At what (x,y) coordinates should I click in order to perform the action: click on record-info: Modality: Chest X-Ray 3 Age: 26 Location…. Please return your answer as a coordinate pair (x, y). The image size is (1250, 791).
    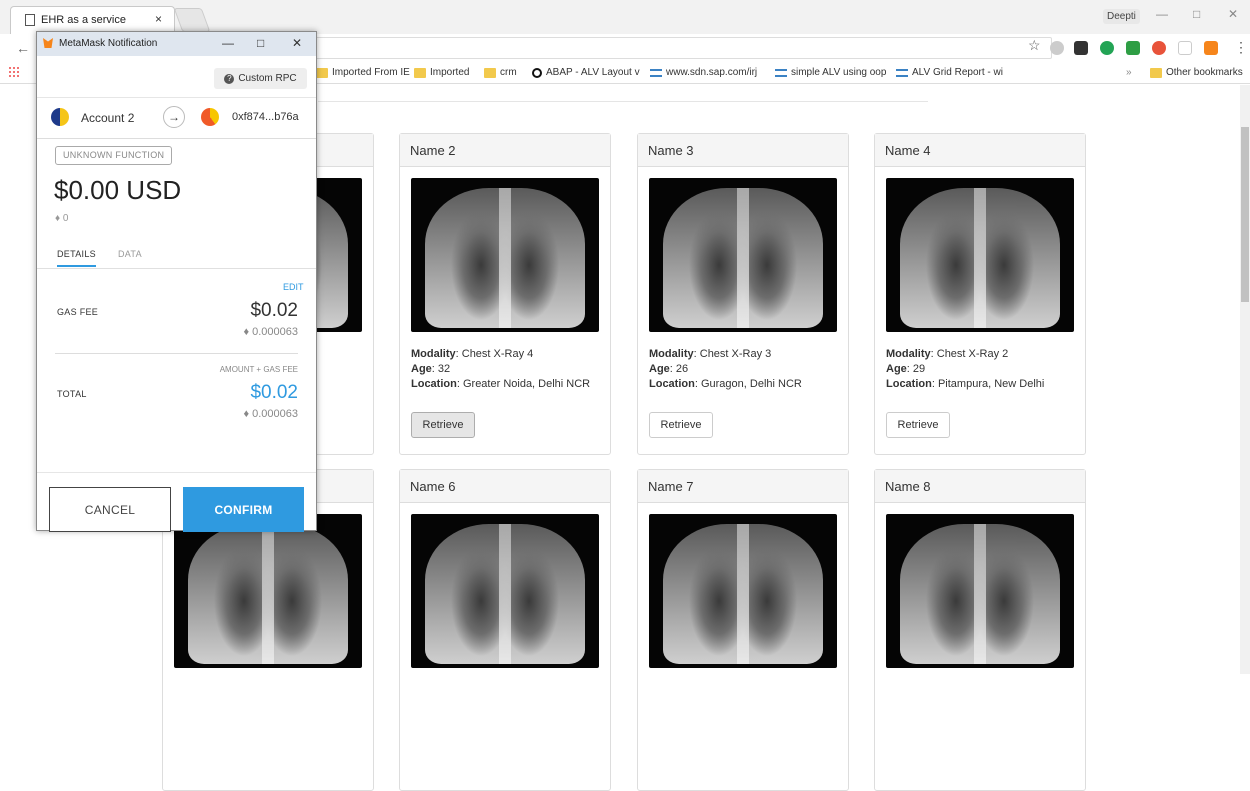
    Looking at the image, I should click on (725, 369).